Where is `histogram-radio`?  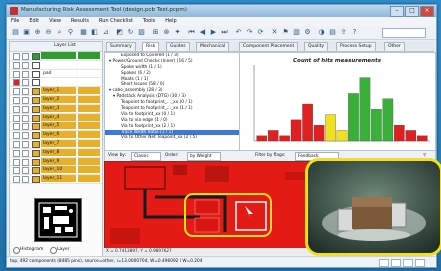 histogram-radio is located at coordinates (16, 250).